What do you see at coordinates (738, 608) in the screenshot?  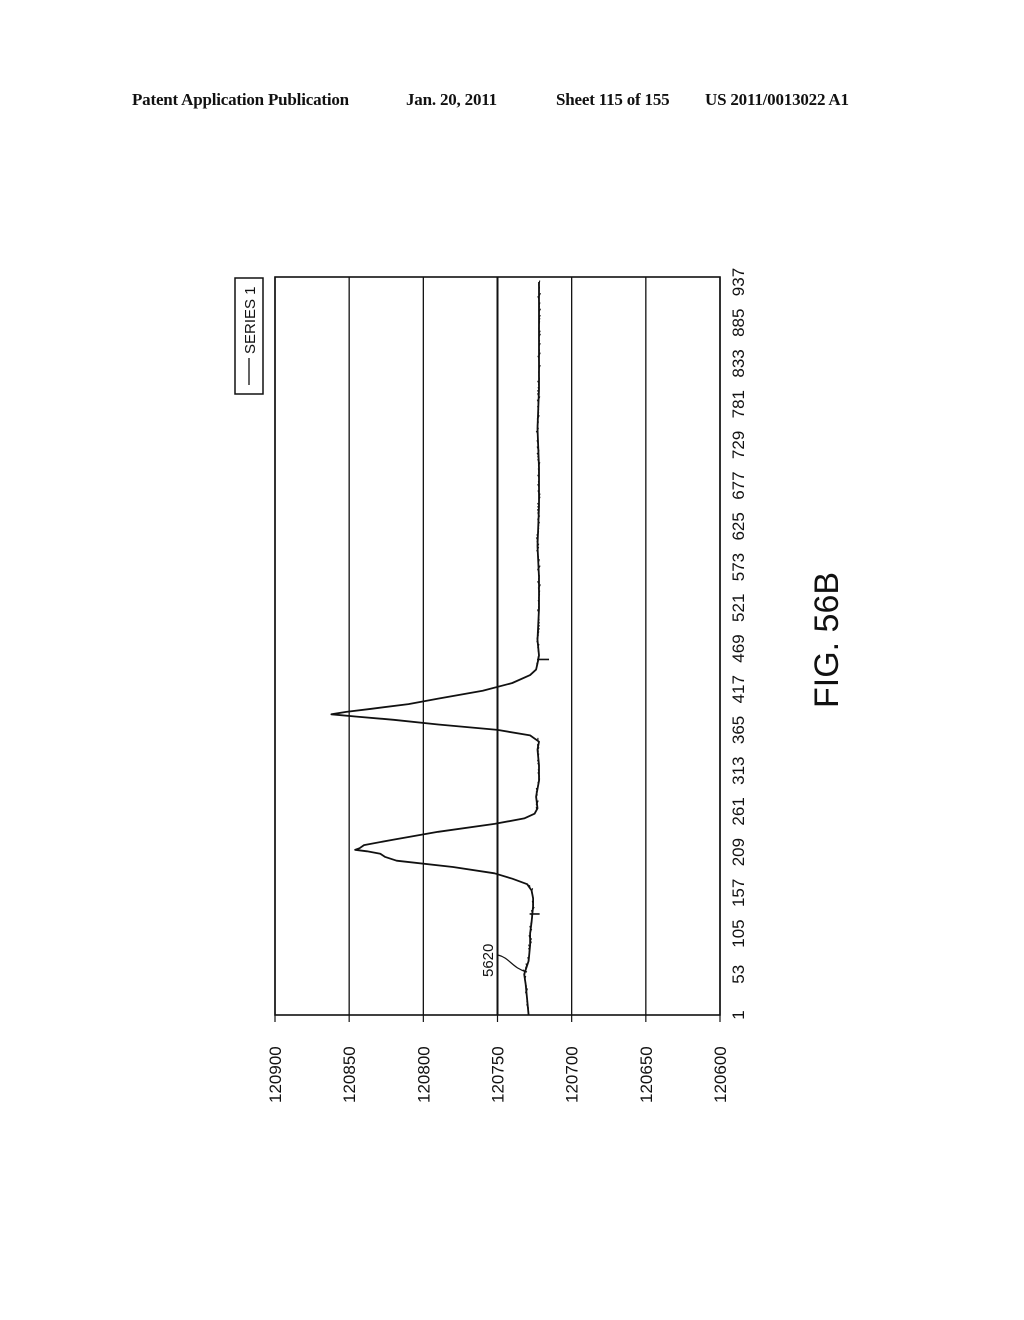 I see `x-tick-label: 521` at bounding box center [738, 608].